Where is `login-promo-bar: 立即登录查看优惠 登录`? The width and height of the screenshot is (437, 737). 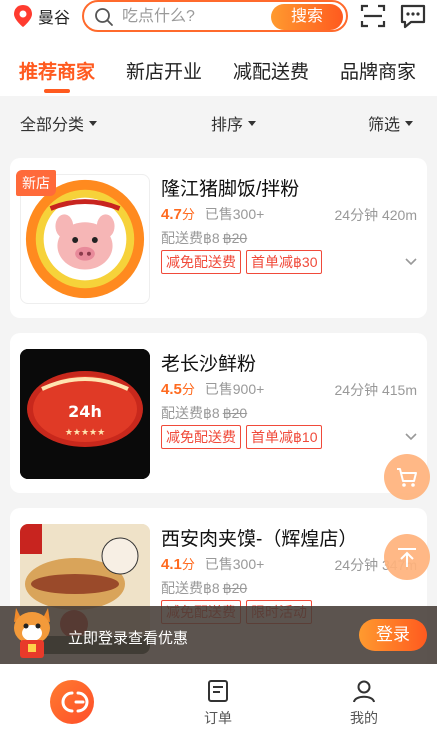
login-promo-bar: 立即登录查看优惠 登录 is located at coordinates (218, 635).